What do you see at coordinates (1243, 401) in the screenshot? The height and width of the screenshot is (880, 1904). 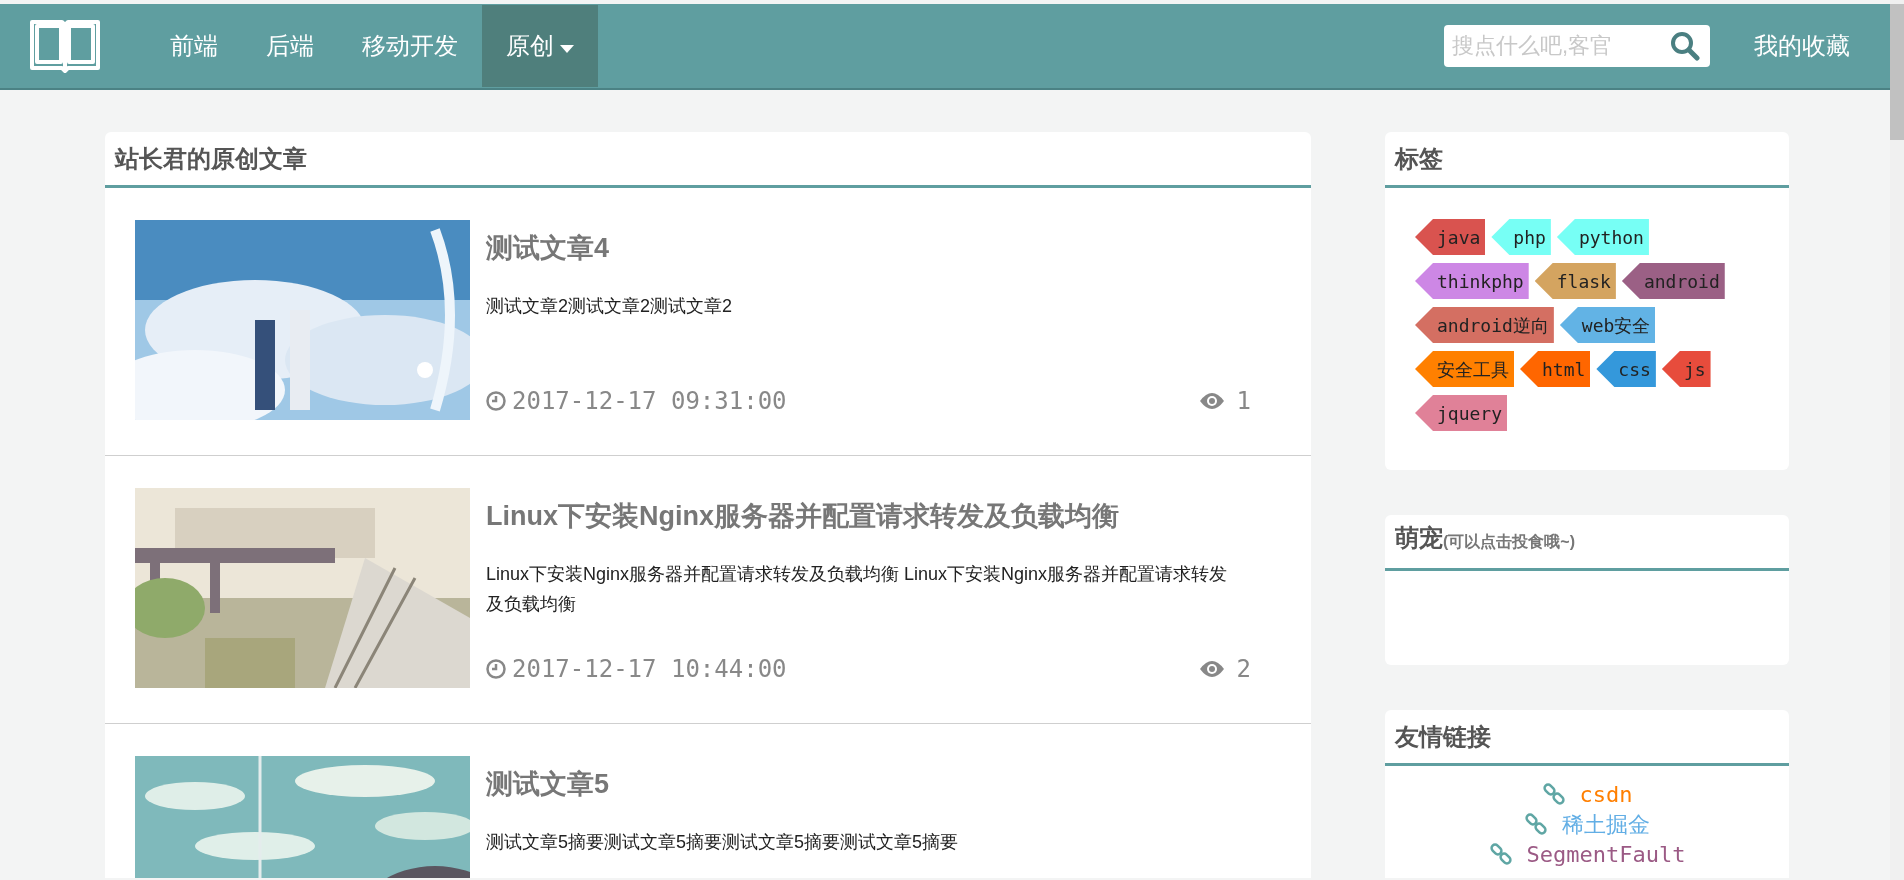 I see `view-count: 1` at bounding box center [1243, 401].